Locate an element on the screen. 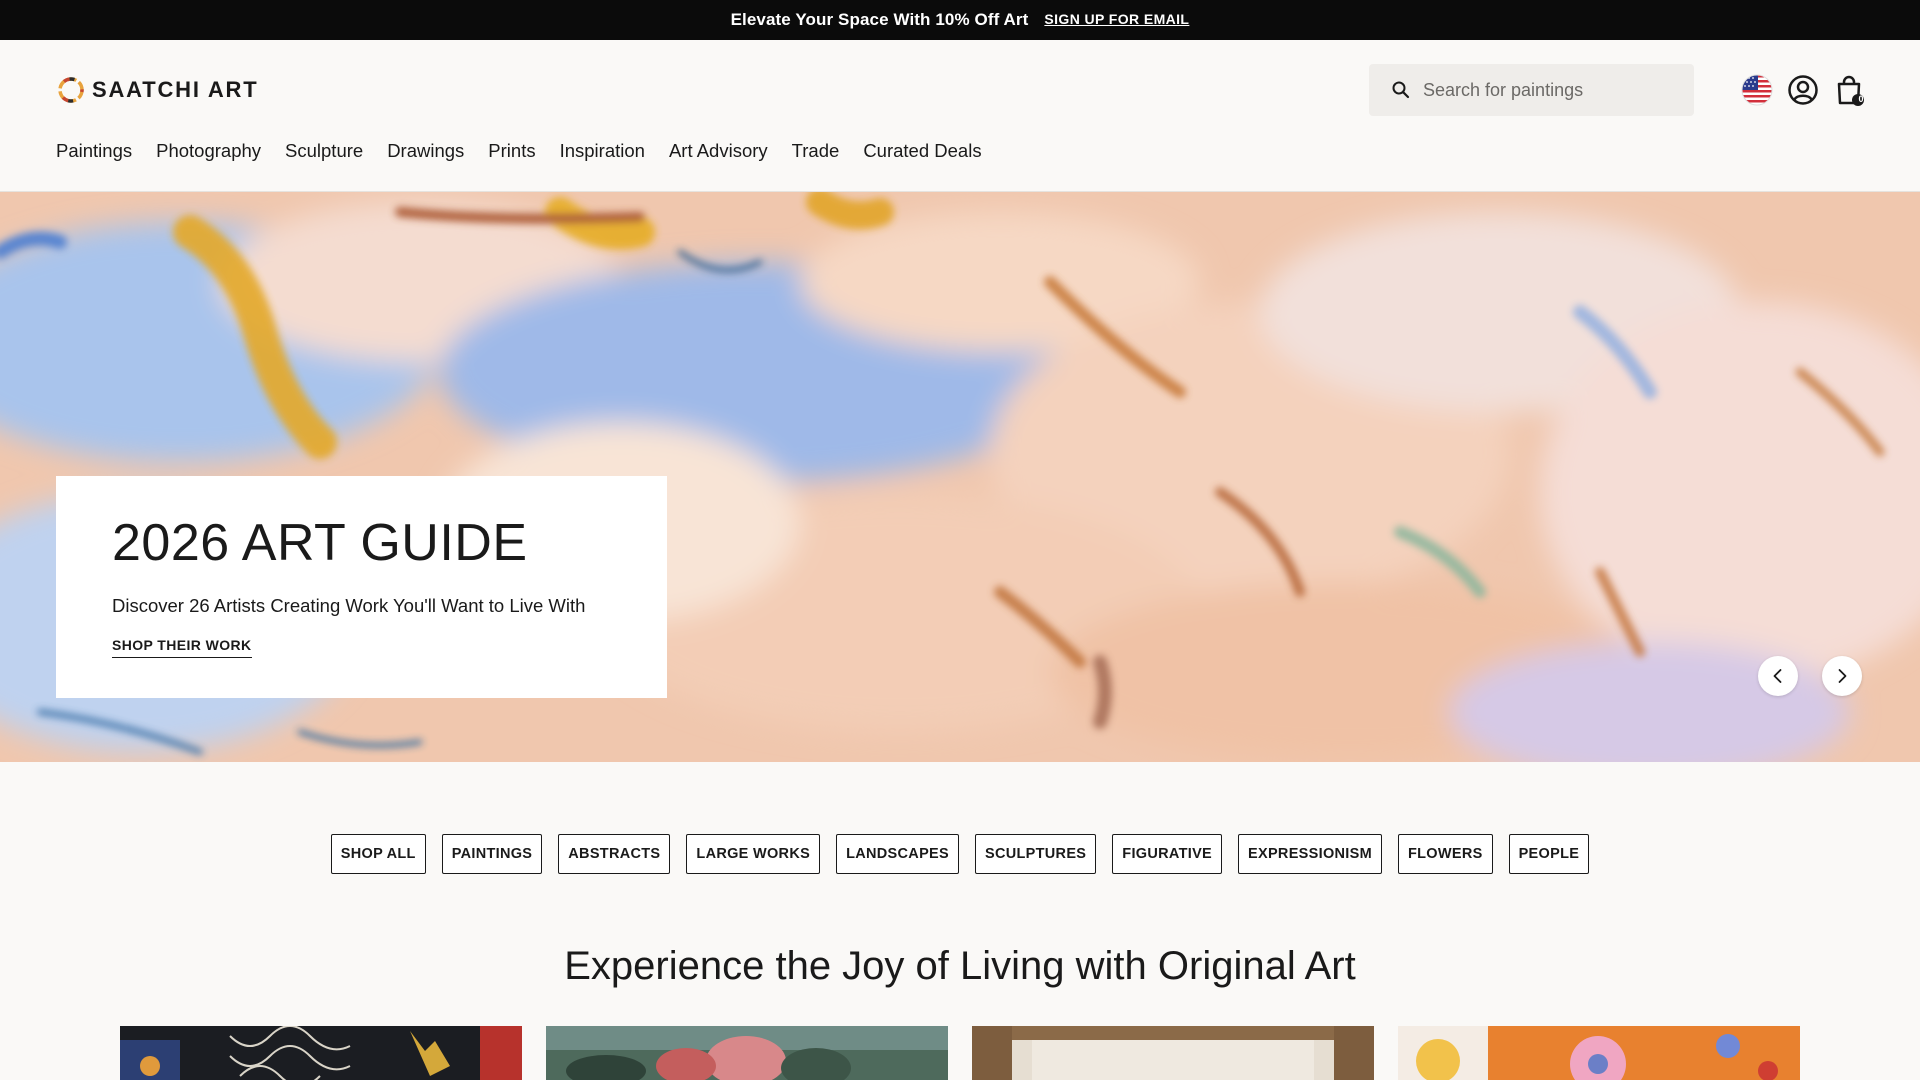 The width and height of the screenshot is (1920, 1080). hero-title: 2026 ART GUIDE is located at coordinates (320, 543).